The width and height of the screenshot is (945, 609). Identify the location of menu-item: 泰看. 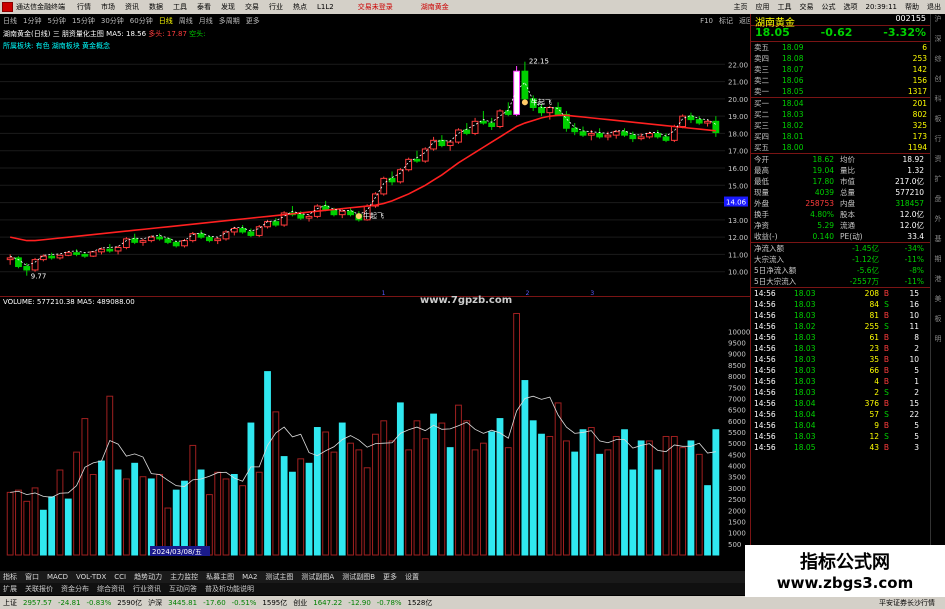
(204, 7).